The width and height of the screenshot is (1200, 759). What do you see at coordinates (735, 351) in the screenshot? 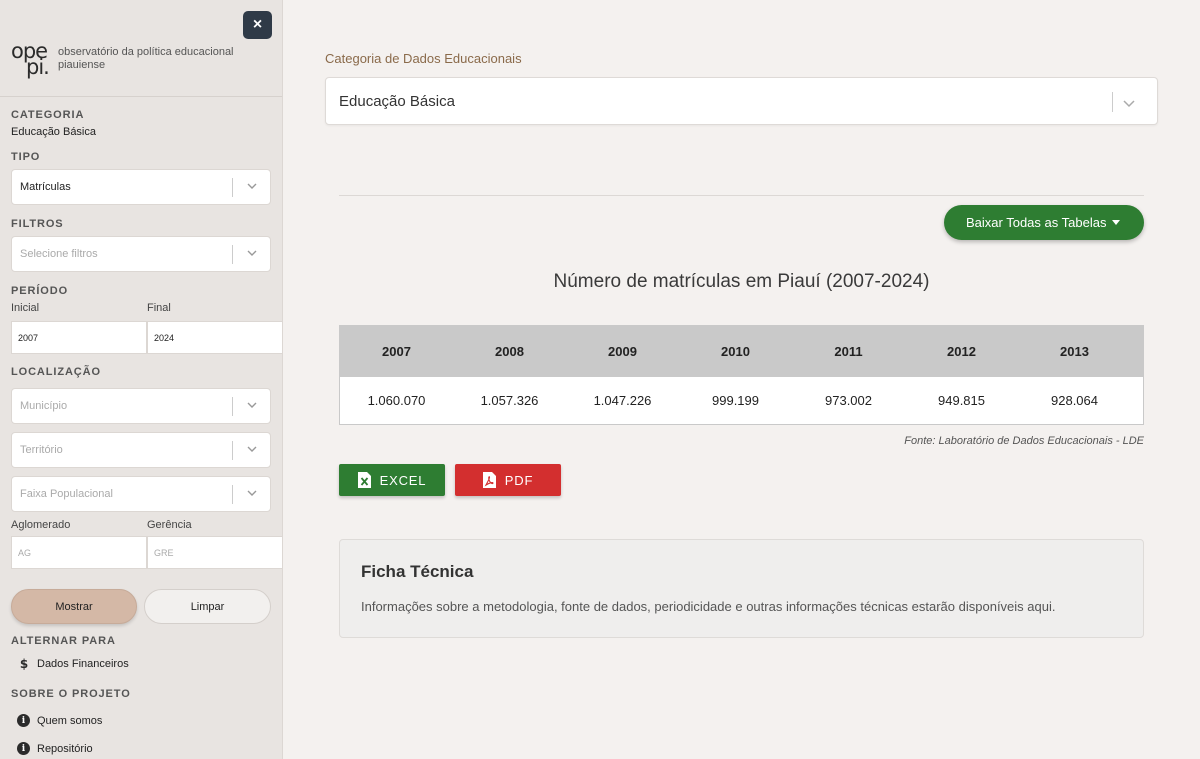
I see `table-header-cell: 2010` at bounding box center [735, 351].